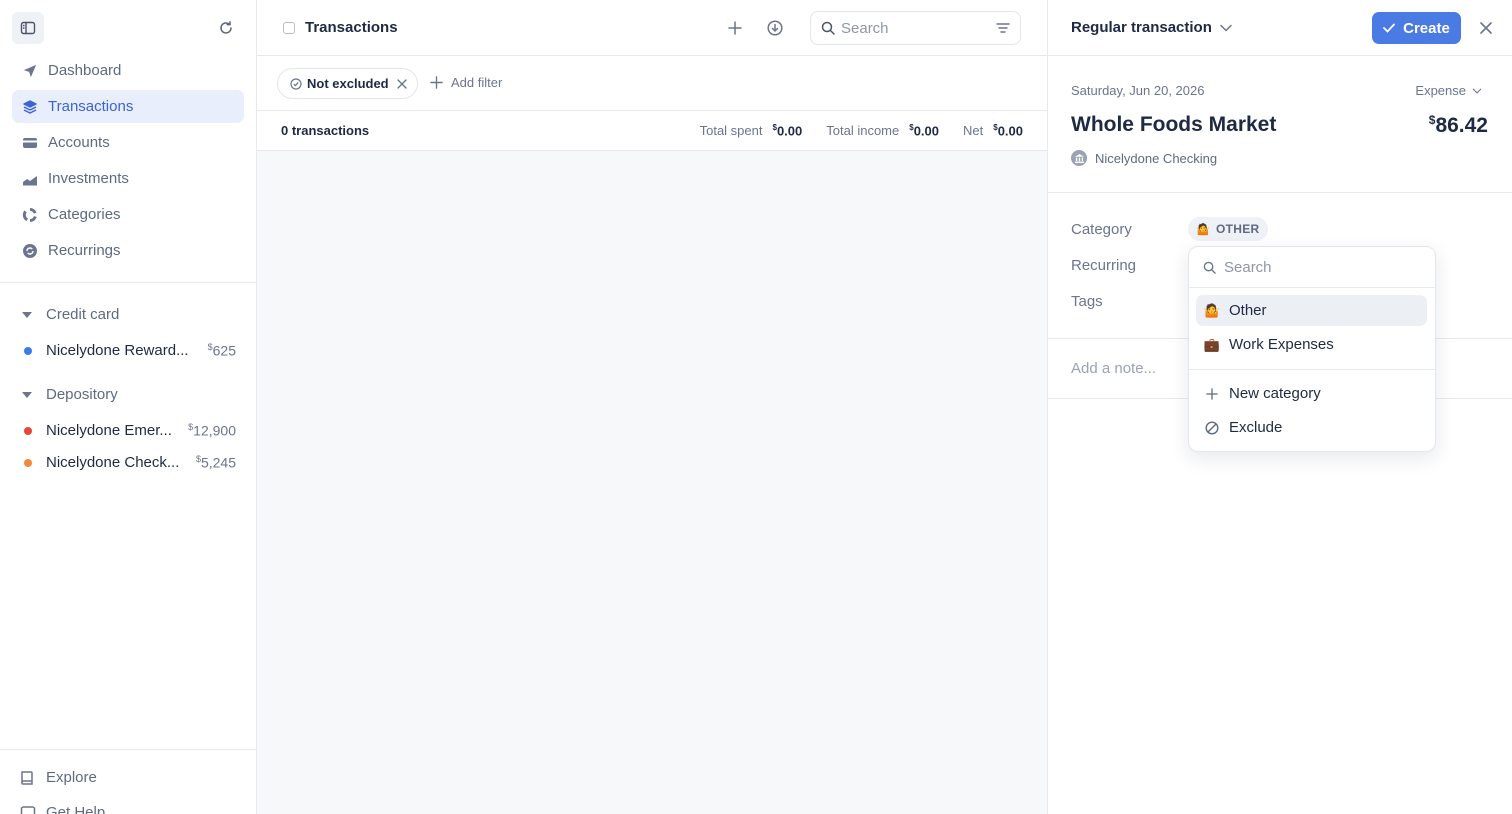 The height and width of the screenshot is (814, 1512). Describe the element at coordinates (1389, 28) in the screenshot. I see `check-icon` at that location.